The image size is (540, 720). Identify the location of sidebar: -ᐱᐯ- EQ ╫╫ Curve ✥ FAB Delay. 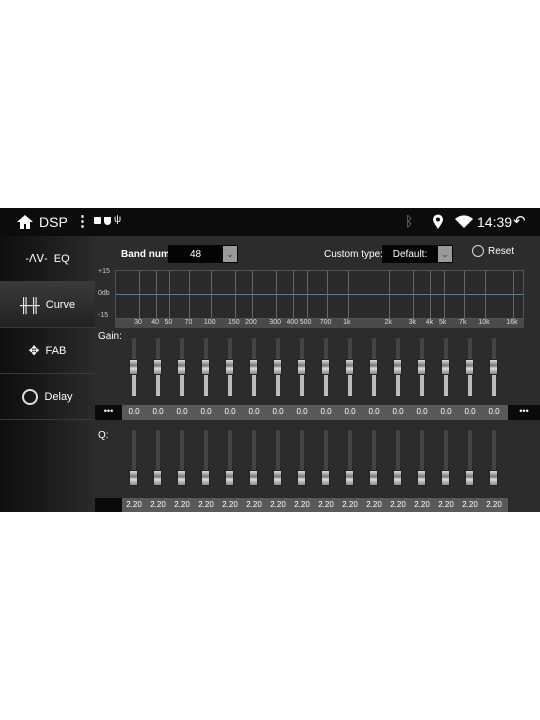
(47, 374).